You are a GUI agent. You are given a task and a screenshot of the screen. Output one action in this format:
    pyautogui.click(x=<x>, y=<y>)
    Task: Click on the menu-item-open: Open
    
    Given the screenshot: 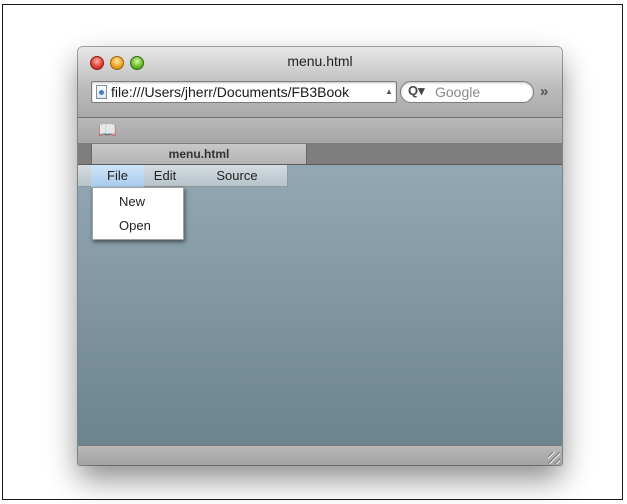 What is the action you would take?
    pyautogui.click(x=138, y=226)
    